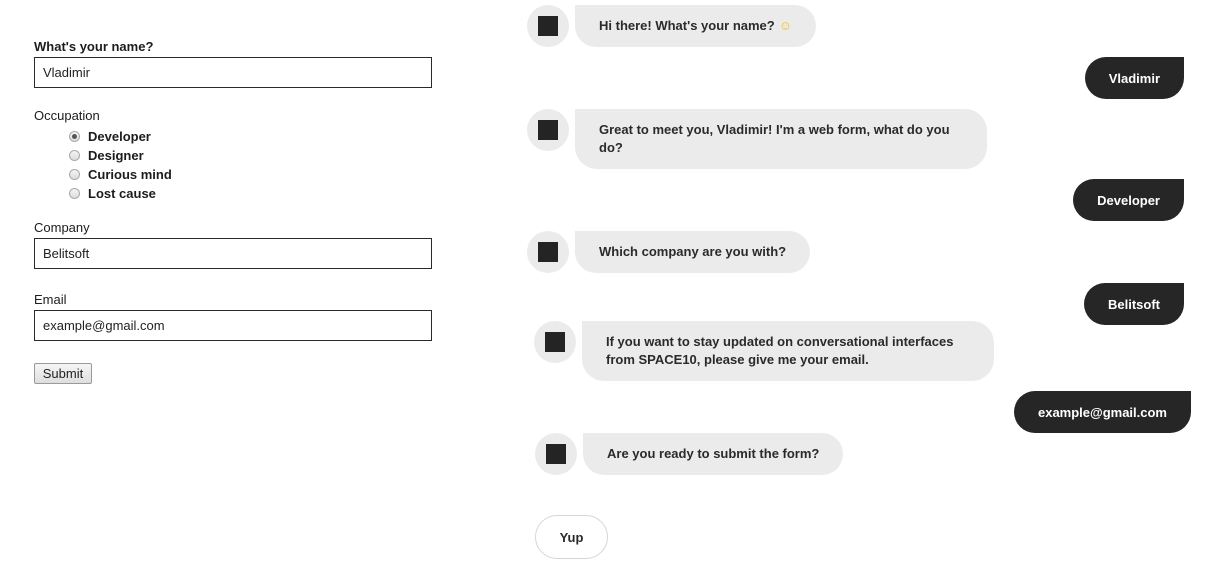 This screenshot has width=1214, height=570. I want to click on email-label: Email, so click(50, 299).